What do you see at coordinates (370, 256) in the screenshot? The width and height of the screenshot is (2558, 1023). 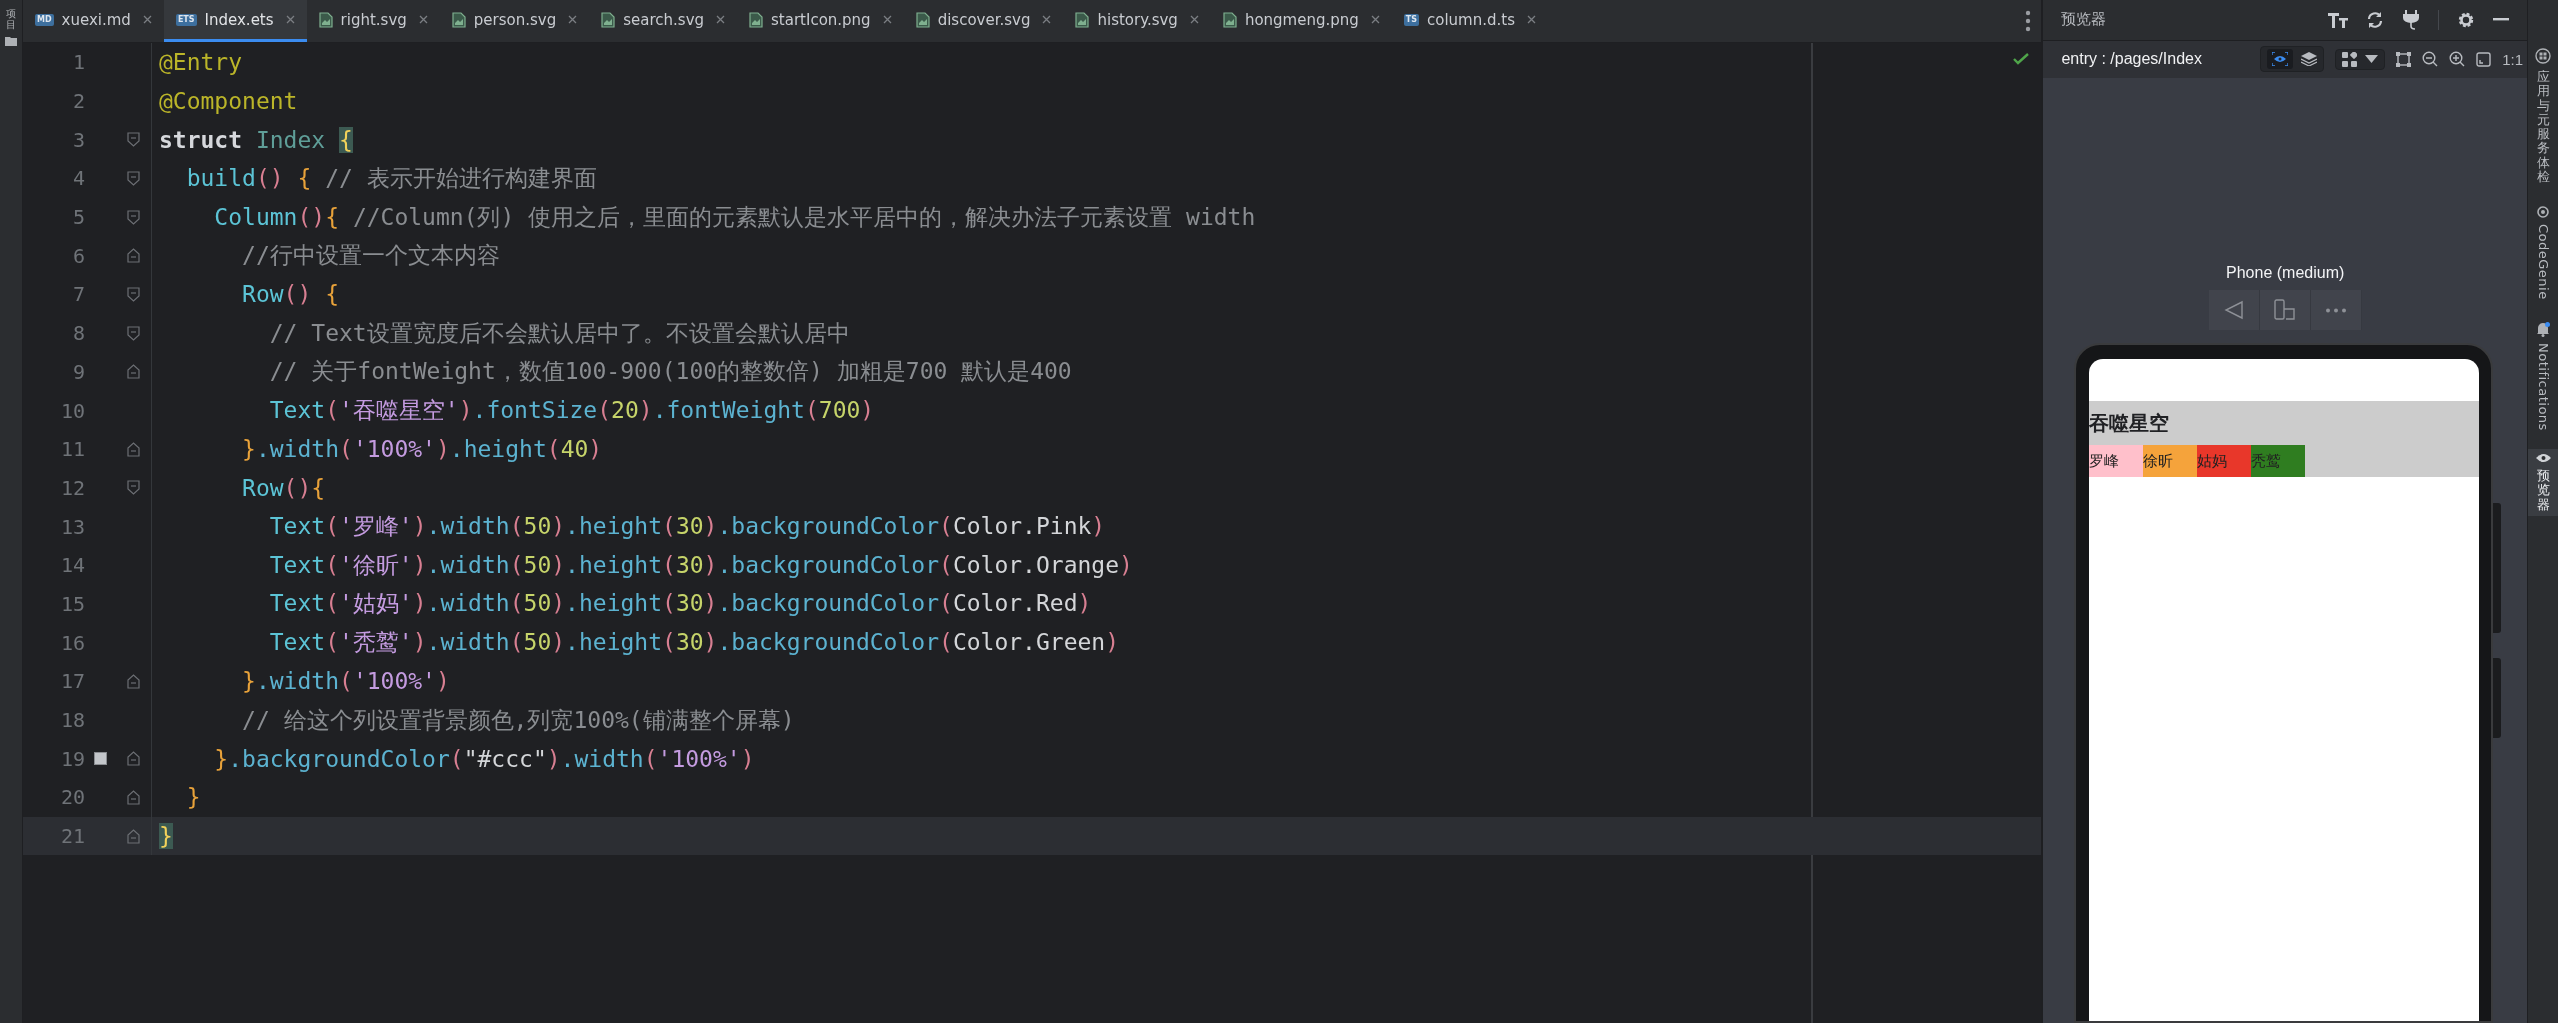 I see `code-line: //行中设置一个文本内容` at bounding box center [370, 256].